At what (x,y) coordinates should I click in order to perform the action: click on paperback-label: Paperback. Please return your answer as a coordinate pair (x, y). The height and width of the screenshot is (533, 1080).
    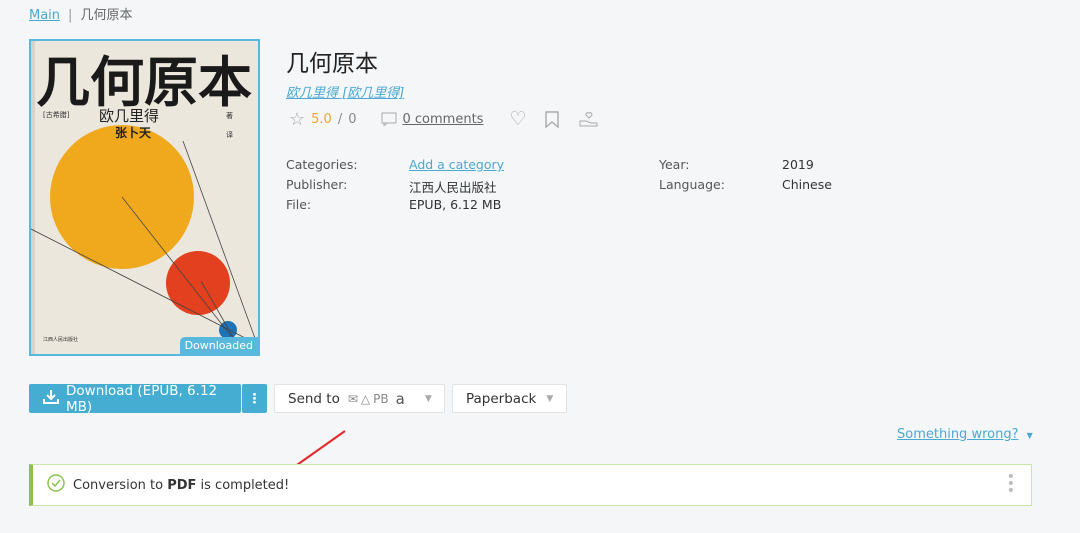
    Looking at the image, I should click on (501, 398).